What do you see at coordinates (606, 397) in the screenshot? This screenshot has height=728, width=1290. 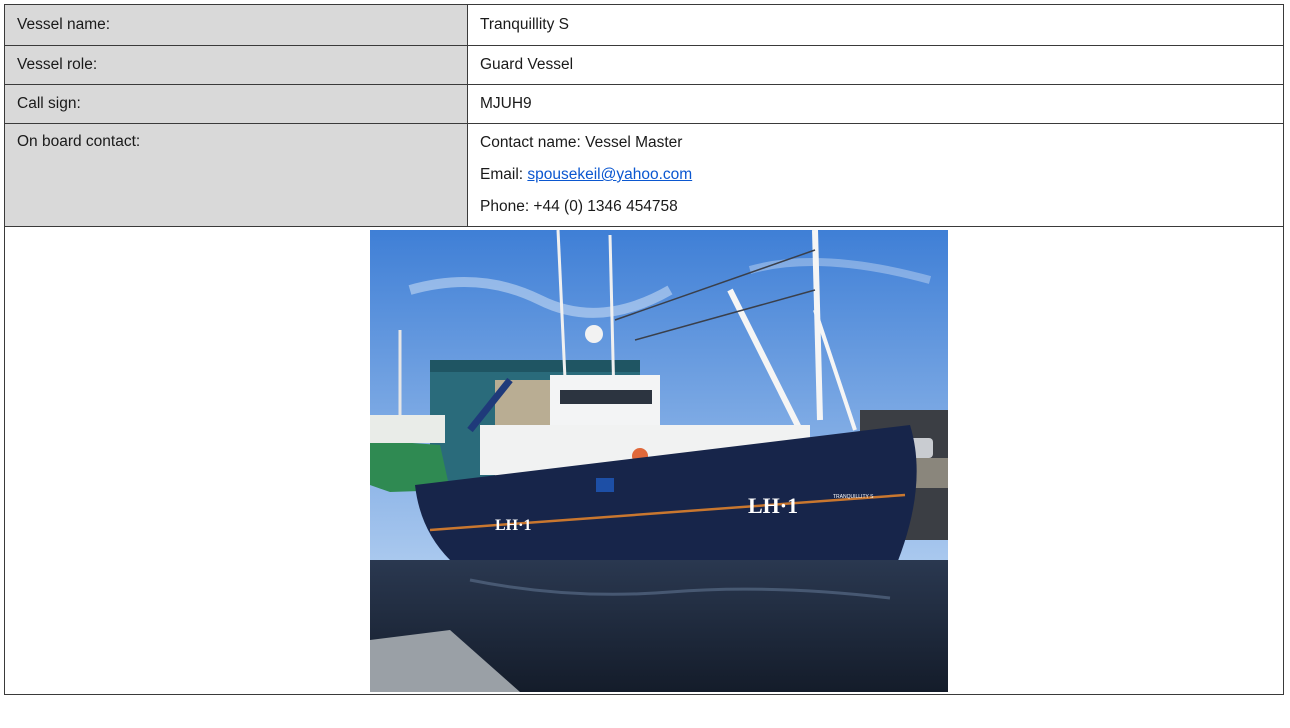 I see `wheelhouse-windows` at bounding box center [606, 397].